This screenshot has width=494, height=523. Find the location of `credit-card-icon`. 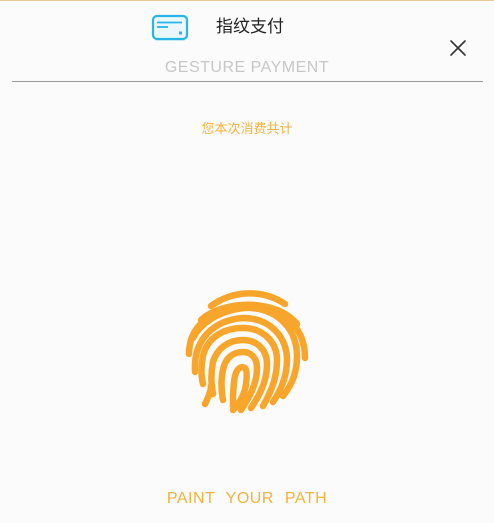

credit-card-icon is located at coordinates (170, 27).